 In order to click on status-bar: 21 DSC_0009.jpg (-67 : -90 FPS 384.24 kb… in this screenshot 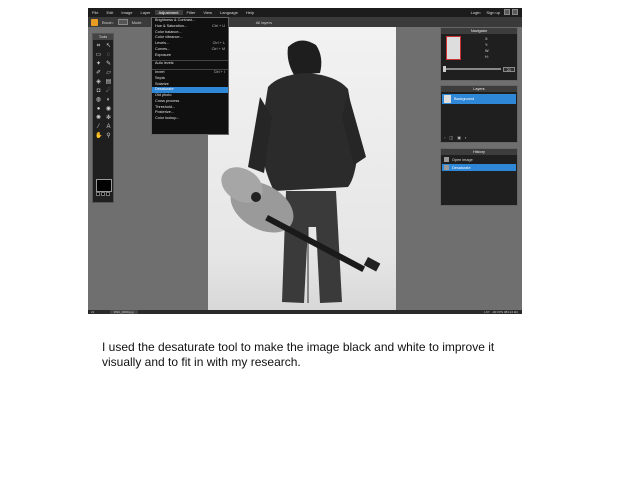, I will do `click(305, 312)`.